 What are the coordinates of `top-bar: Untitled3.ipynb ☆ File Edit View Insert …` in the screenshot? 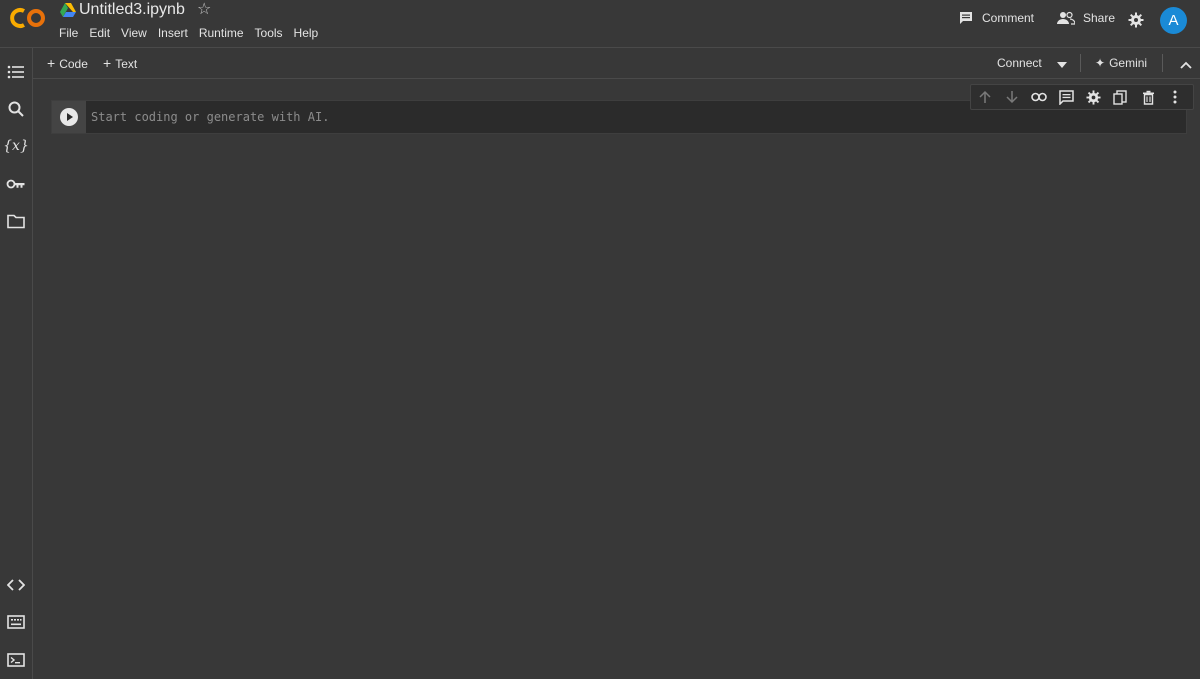 It's located at (600, 24).